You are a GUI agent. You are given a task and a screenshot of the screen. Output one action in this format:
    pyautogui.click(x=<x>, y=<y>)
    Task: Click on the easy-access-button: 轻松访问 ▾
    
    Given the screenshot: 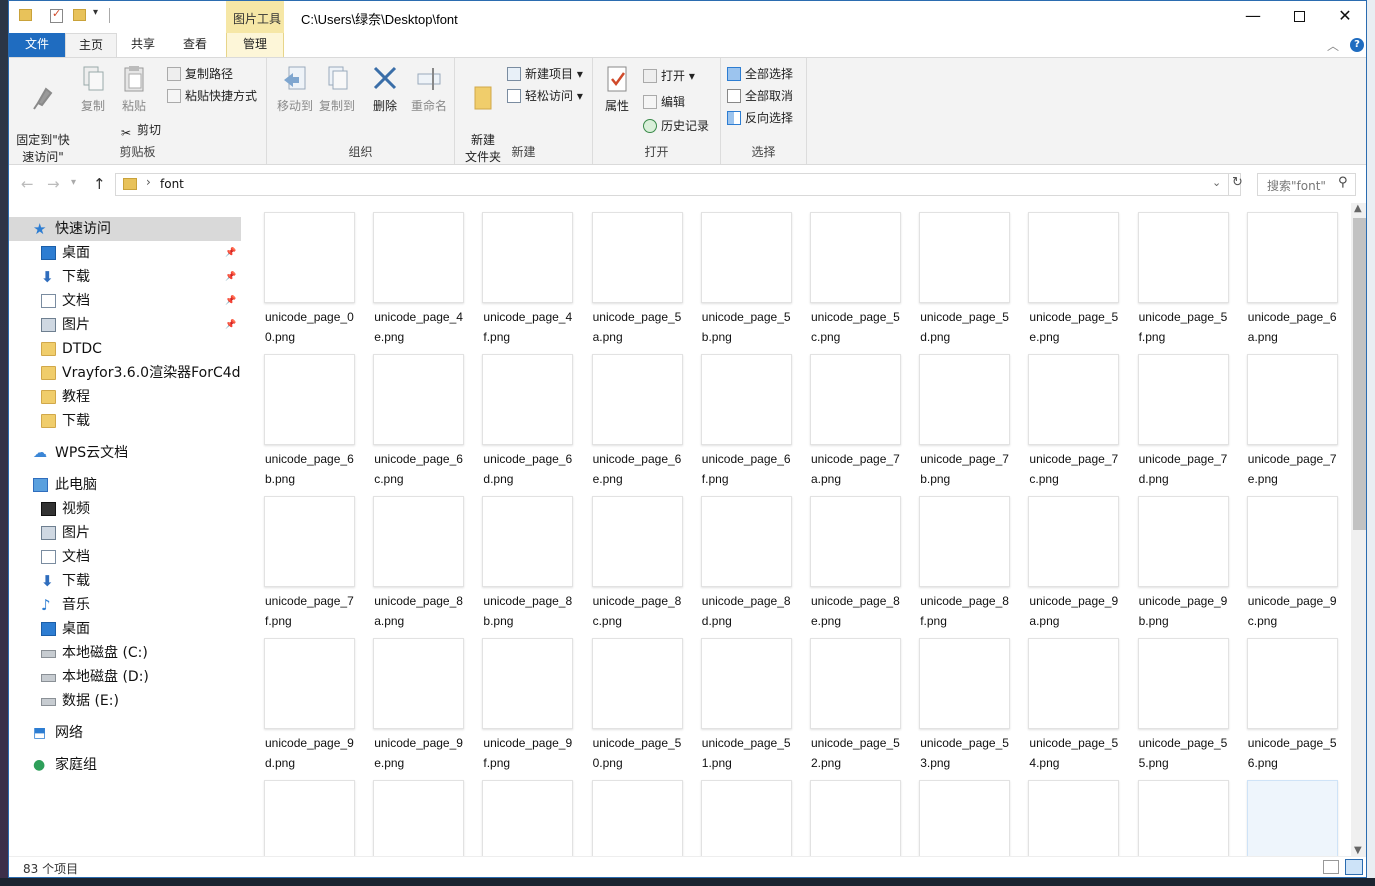 What is the action you would take?
    pyautogui.click(x=545, y=96)
    